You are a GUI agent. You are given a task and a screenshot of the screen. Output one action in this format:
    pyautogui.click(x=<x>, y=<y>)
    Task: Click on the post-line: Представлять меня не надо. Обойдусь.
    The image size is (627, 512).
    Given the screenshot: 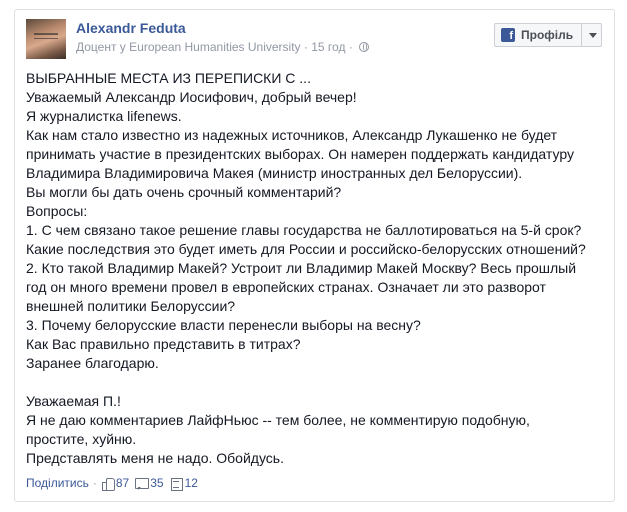 What is the action you would take?
    pyautogui.click(x=155, y=458)
    